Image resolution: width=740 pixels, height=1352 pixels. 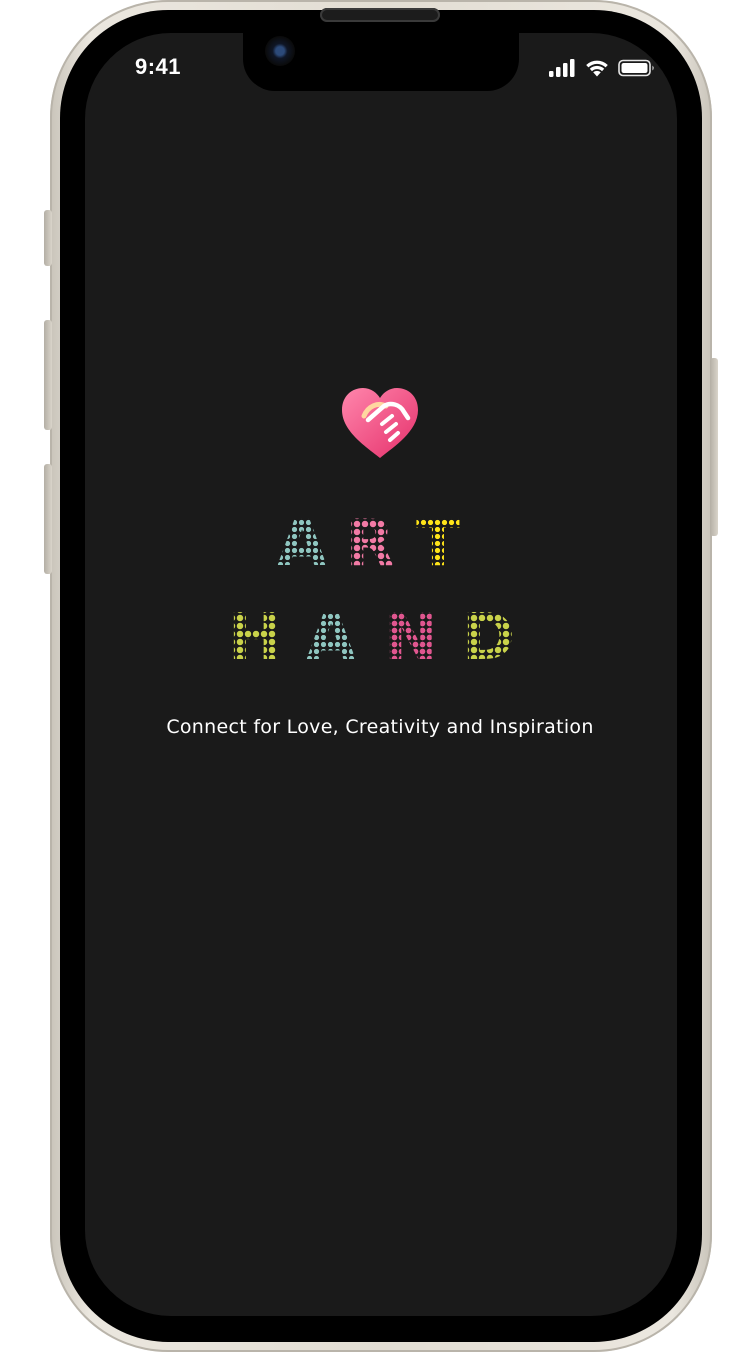 I want to click on power-button, so click(x=714, y=447).